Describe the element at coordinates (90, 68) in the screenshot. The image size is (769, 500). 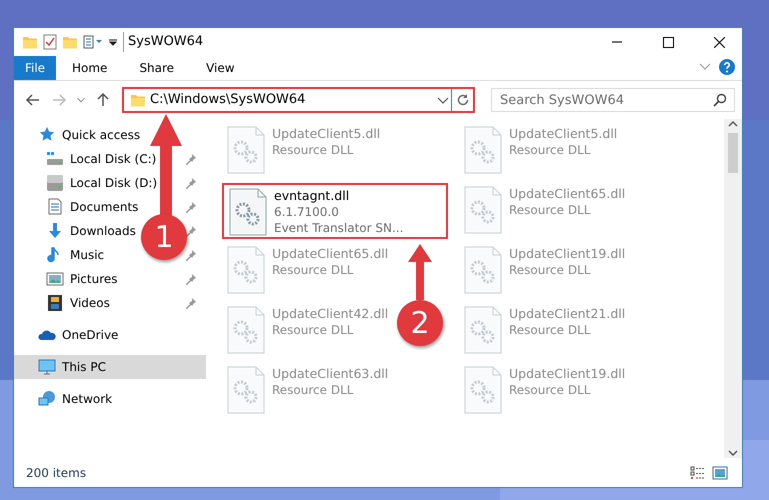
I see `ribbon-tab: Home` at that location.